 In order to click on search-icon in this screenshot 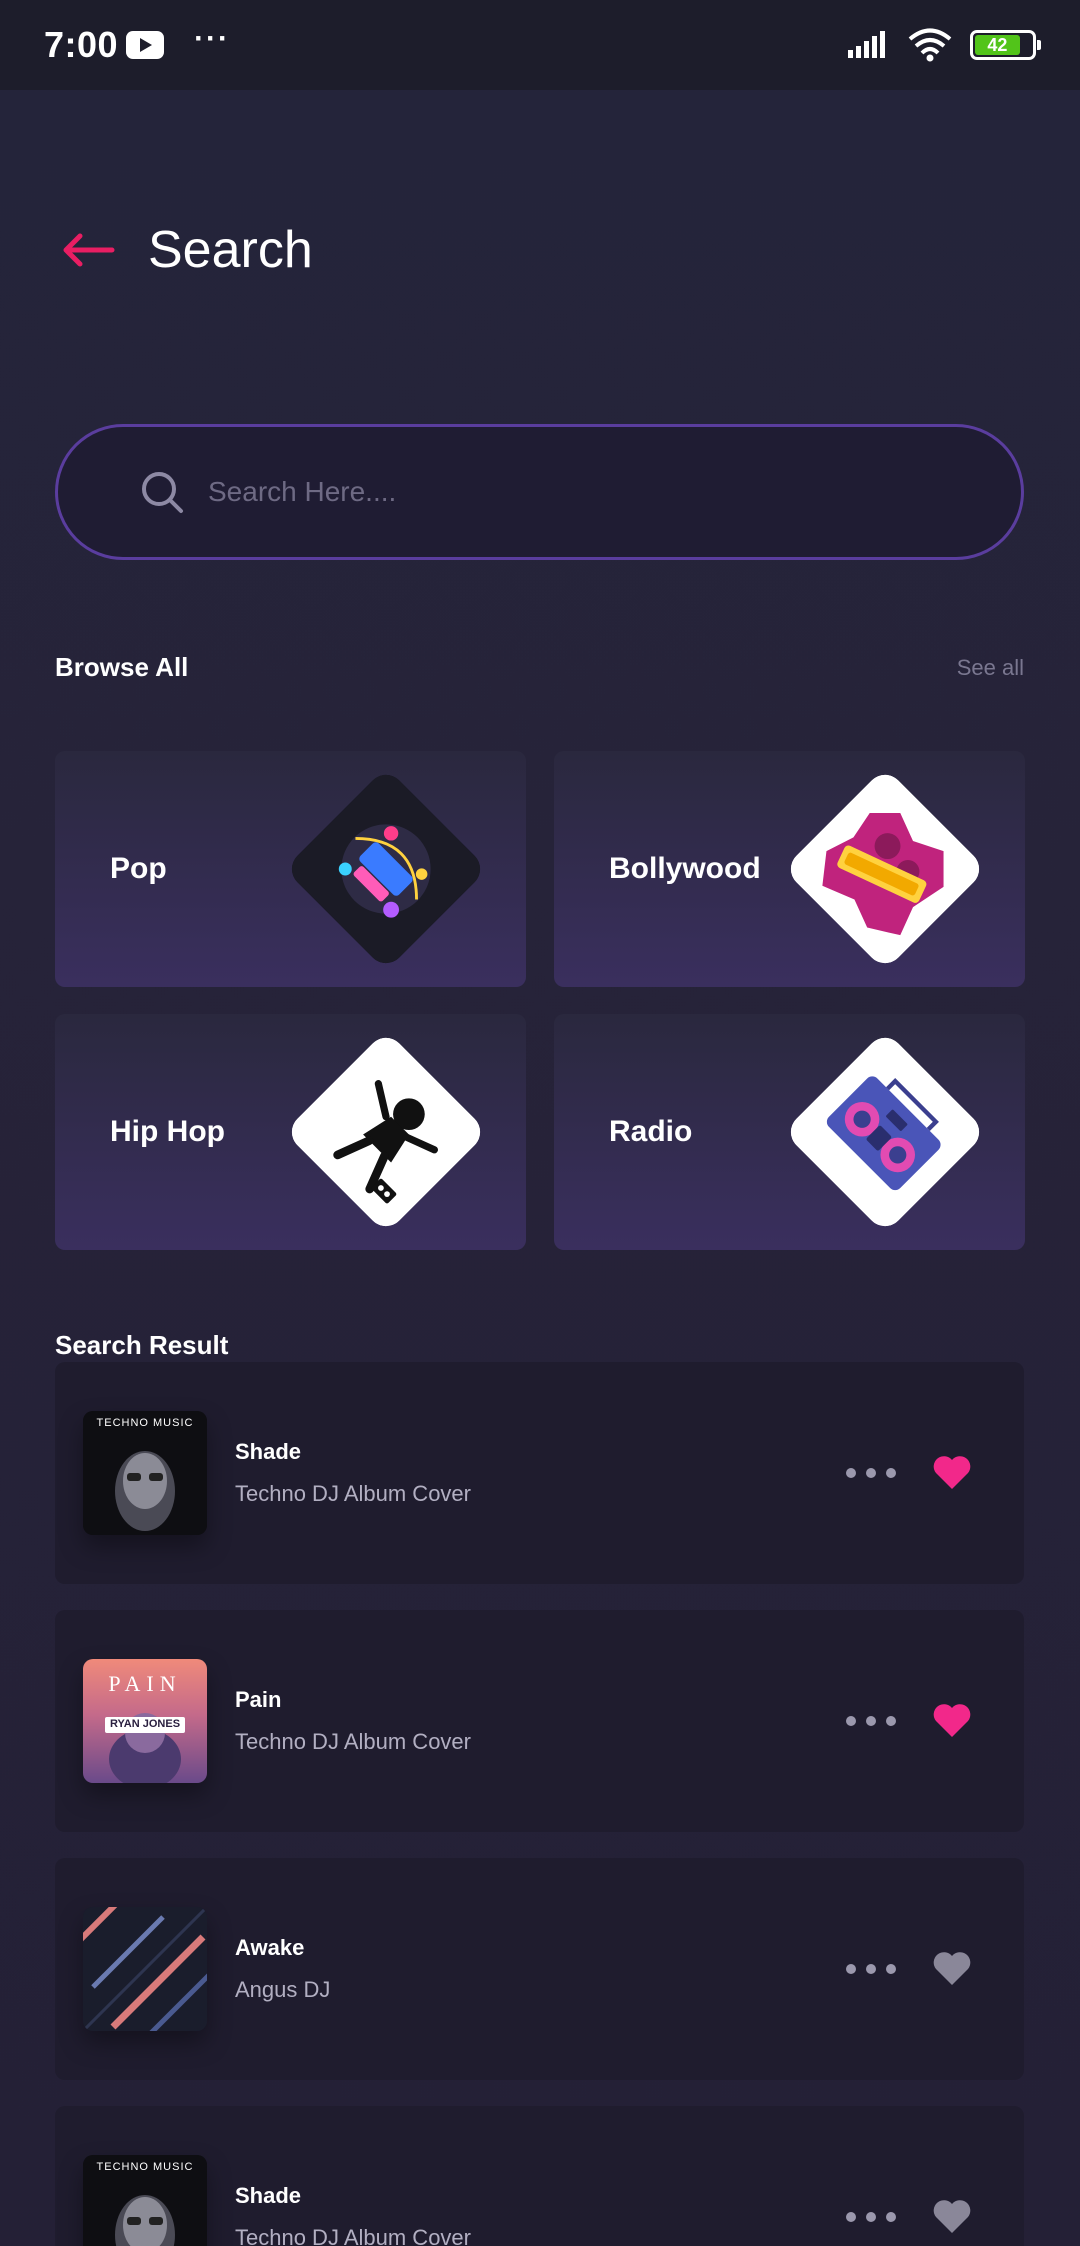, I will do `click(162, 492)`.